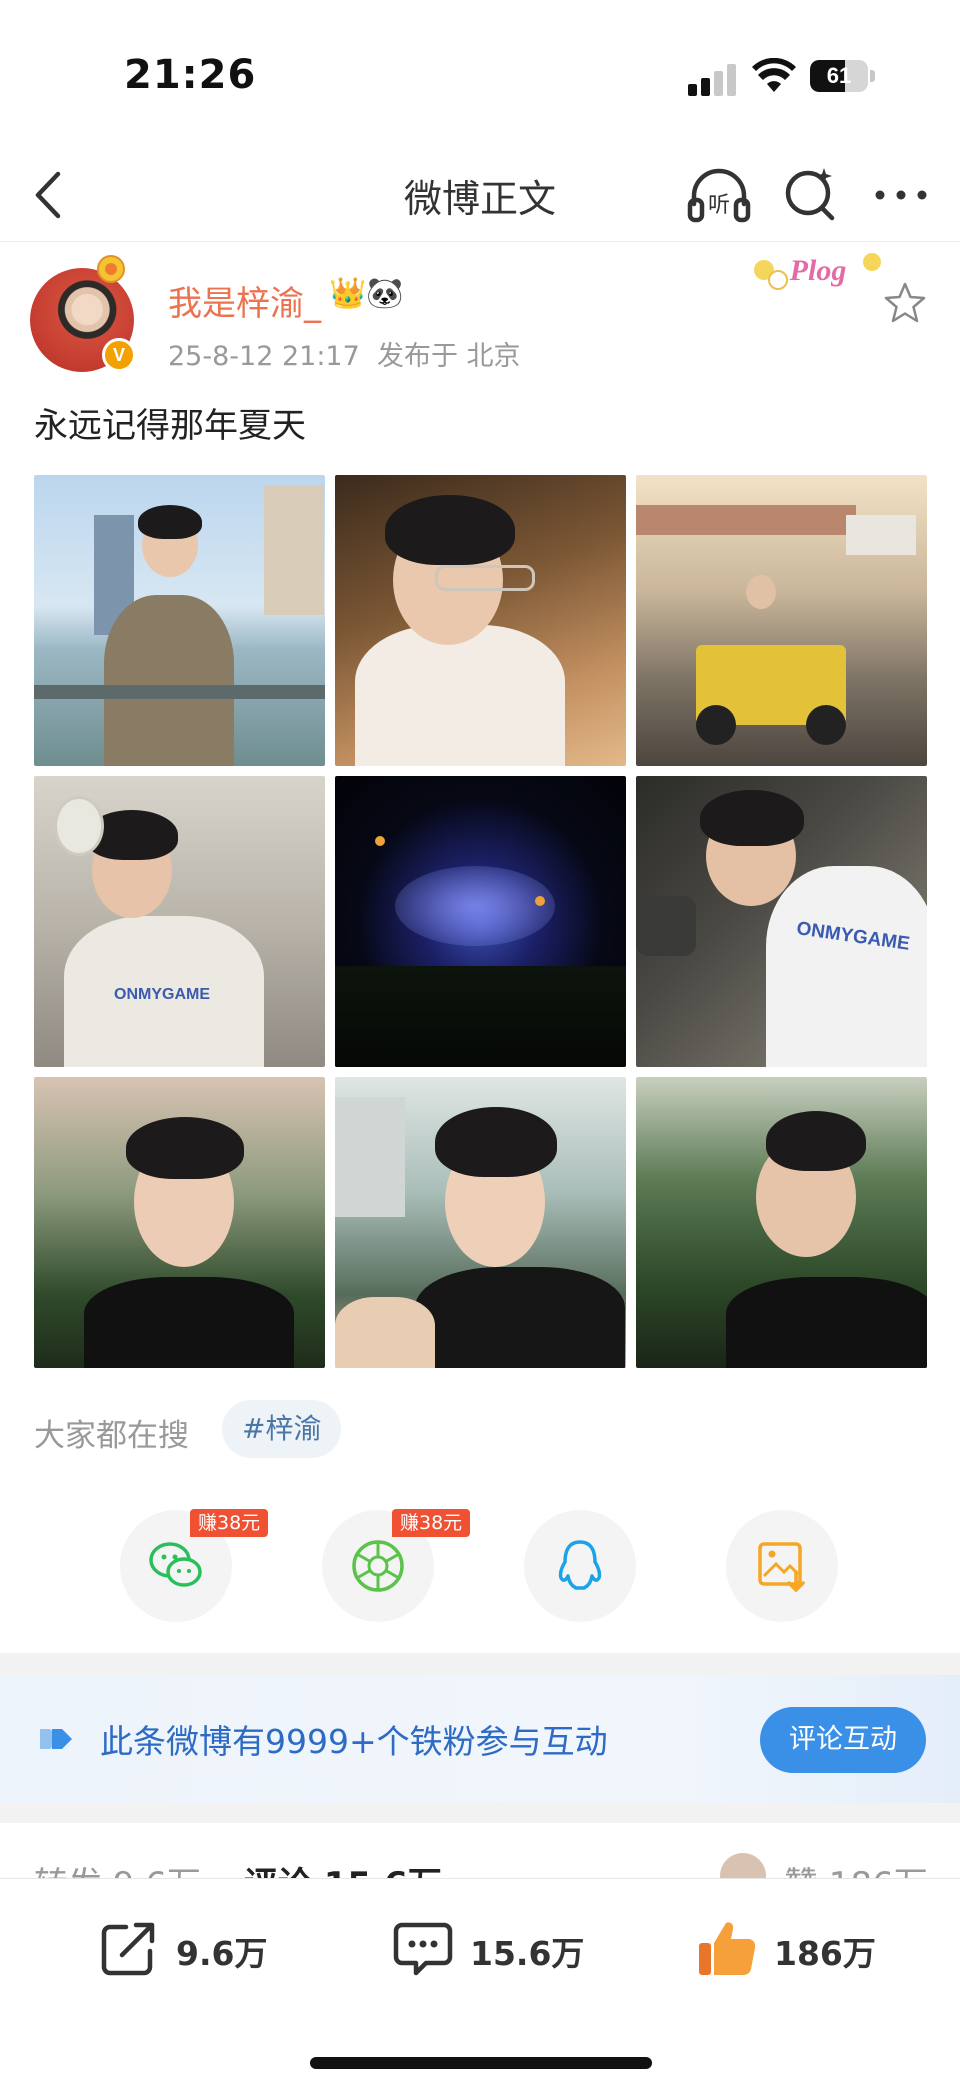 The height and width of the screenshot is (2087, 960). I want to click on plog-sticker-text: Plog, so click(818, 270).